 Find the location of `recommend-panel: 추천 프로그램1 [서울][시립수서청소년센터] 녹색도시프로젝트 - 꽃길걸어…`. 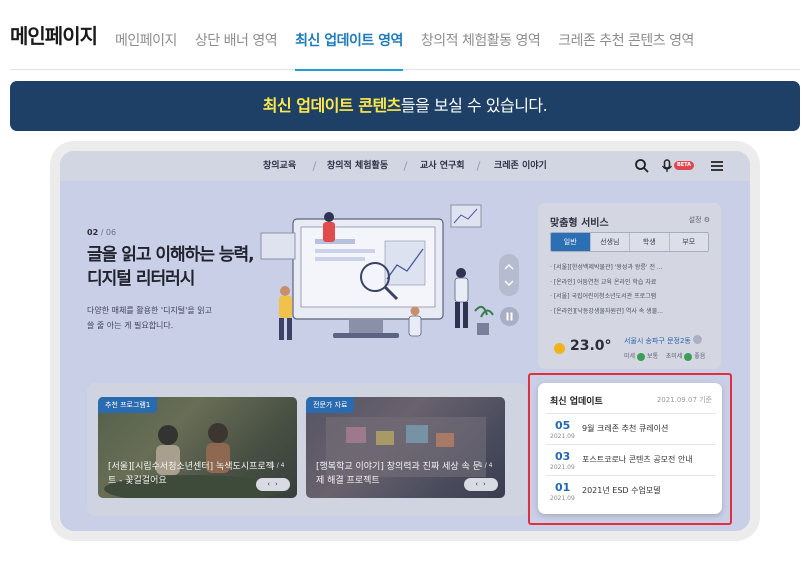

recommend-panel: 추천 프로그램1 [서울][시립수서청소년센터] 녹색도시프로젝트 - 꽃길걸어… is located at coordinates (307, 449).